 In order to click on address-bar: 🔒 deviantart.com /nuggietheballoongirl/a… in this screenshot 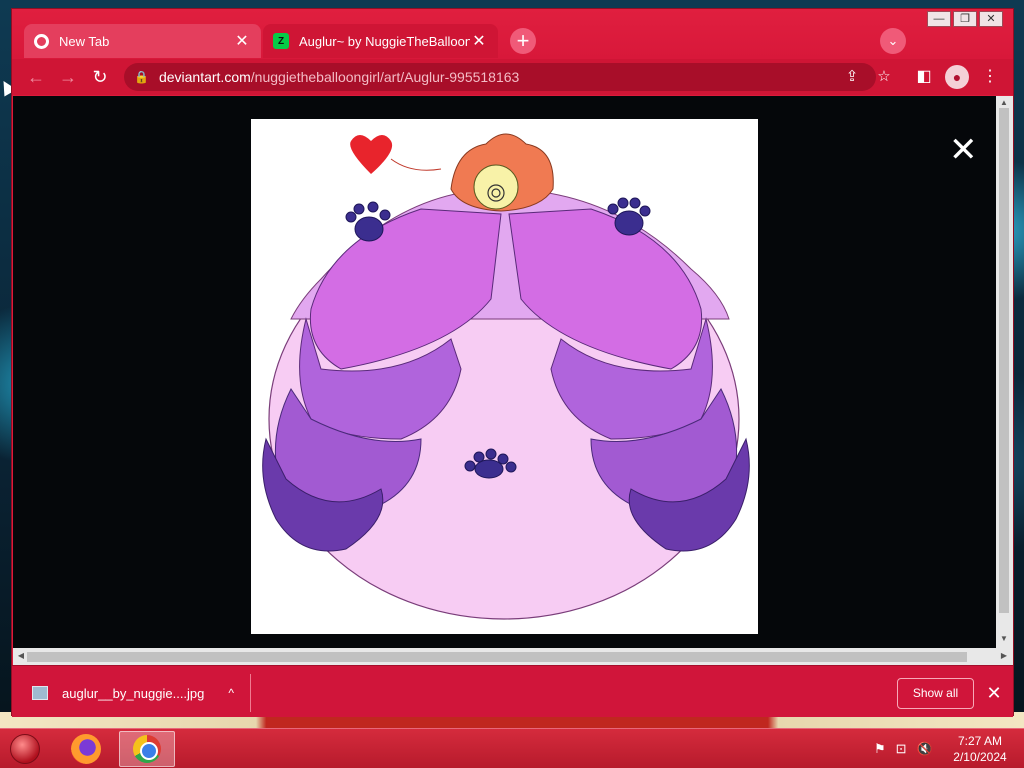, I will do `click(507, 77)`.